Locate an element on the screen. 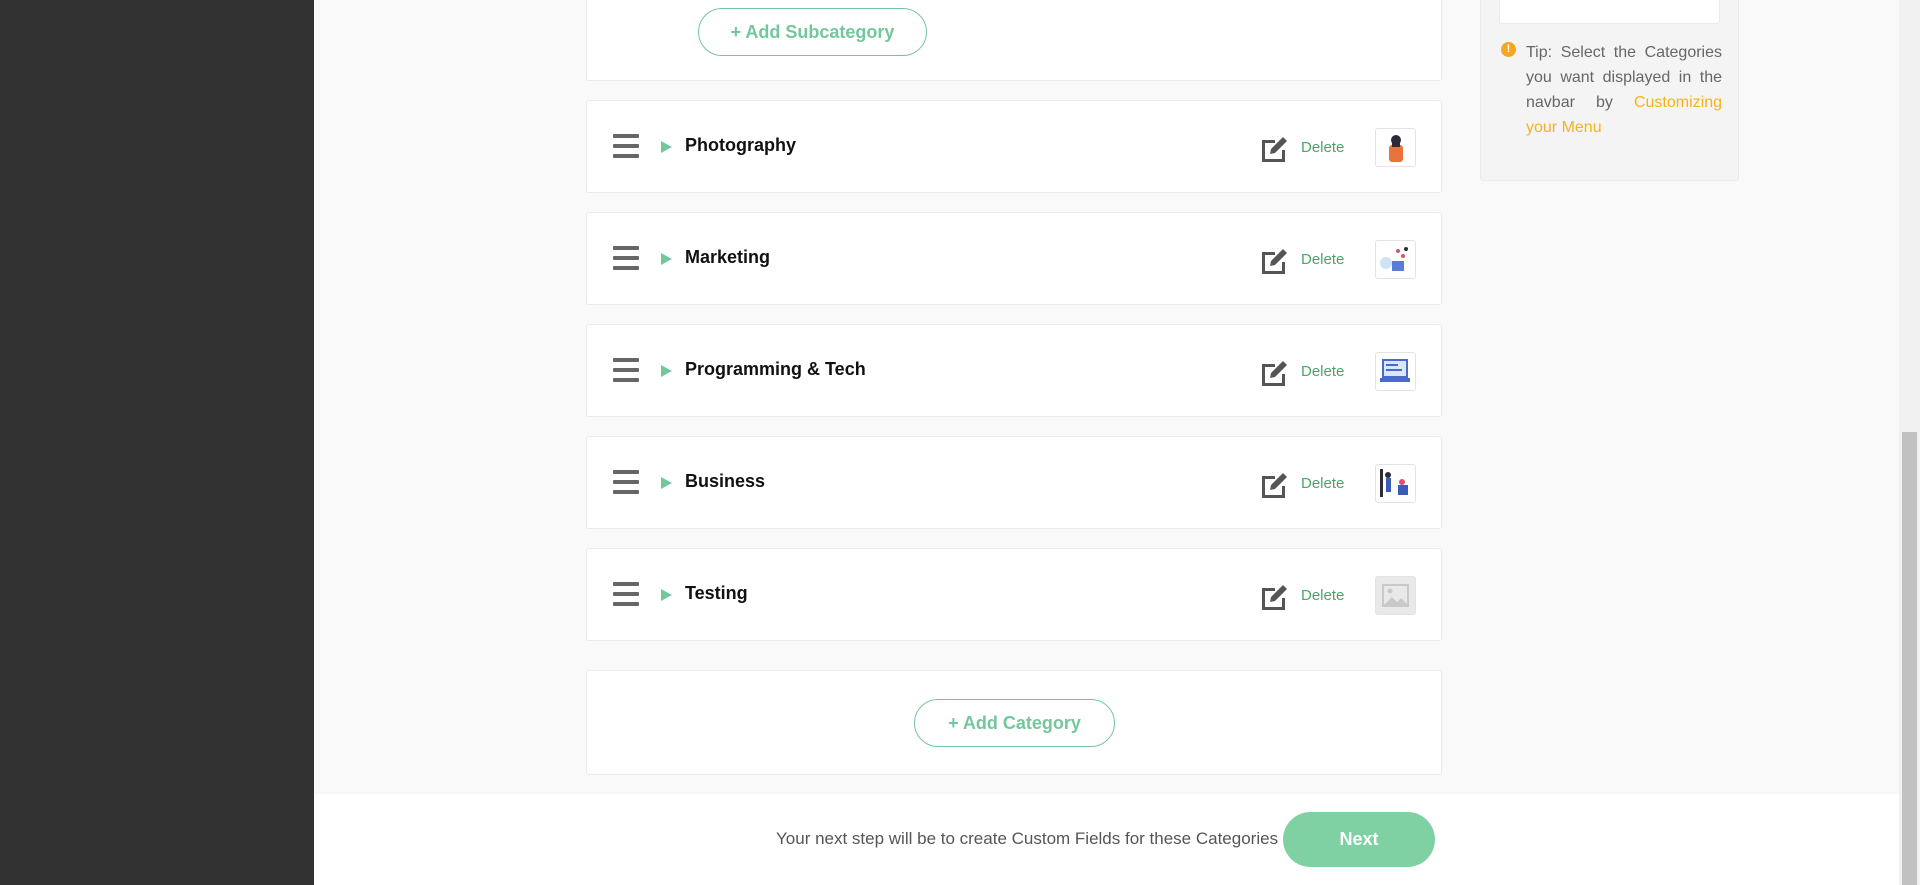  photographer-illustration-icon is located at coordinates (1395, 147).